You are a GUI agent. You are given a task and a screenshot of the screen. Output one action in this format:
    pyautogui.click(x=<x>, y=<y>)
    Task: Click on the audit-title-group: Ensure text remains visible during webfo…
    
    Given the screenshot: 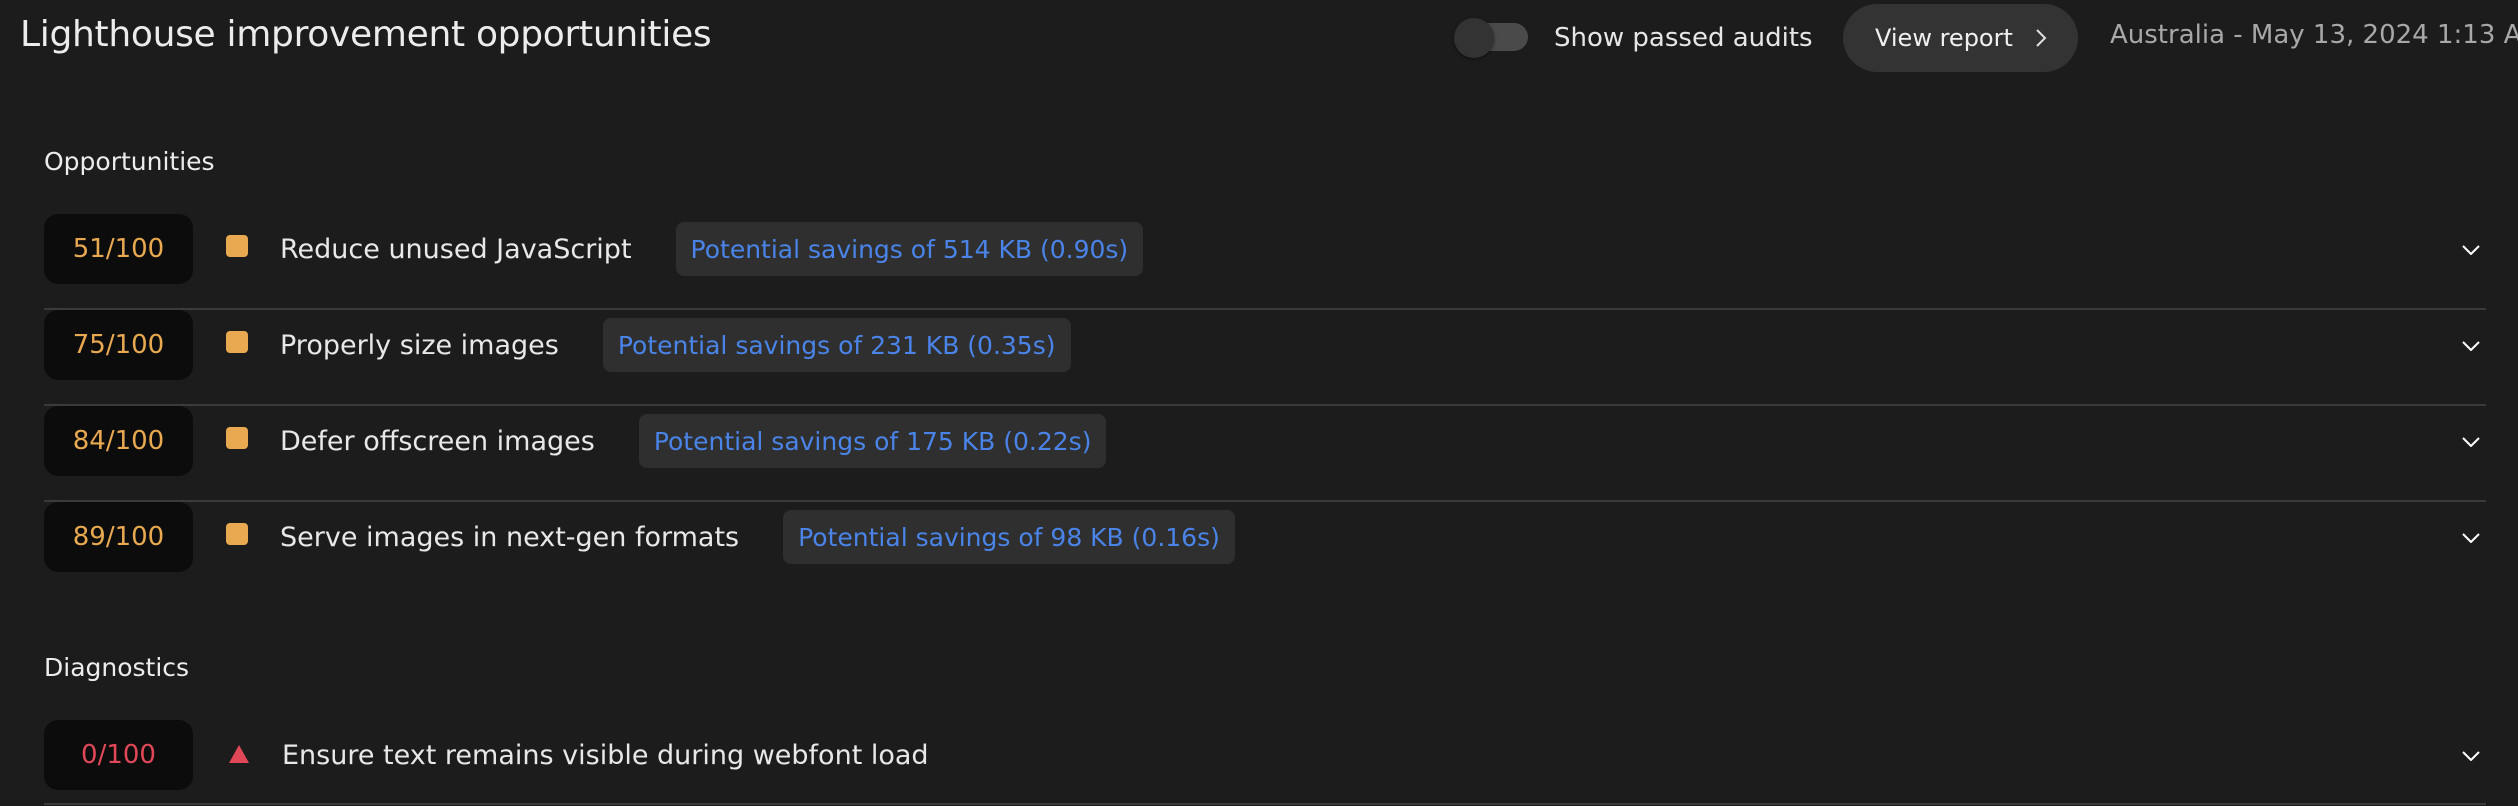 What is the action you would take?
    pyautogui.click(x=605, y=755)
    